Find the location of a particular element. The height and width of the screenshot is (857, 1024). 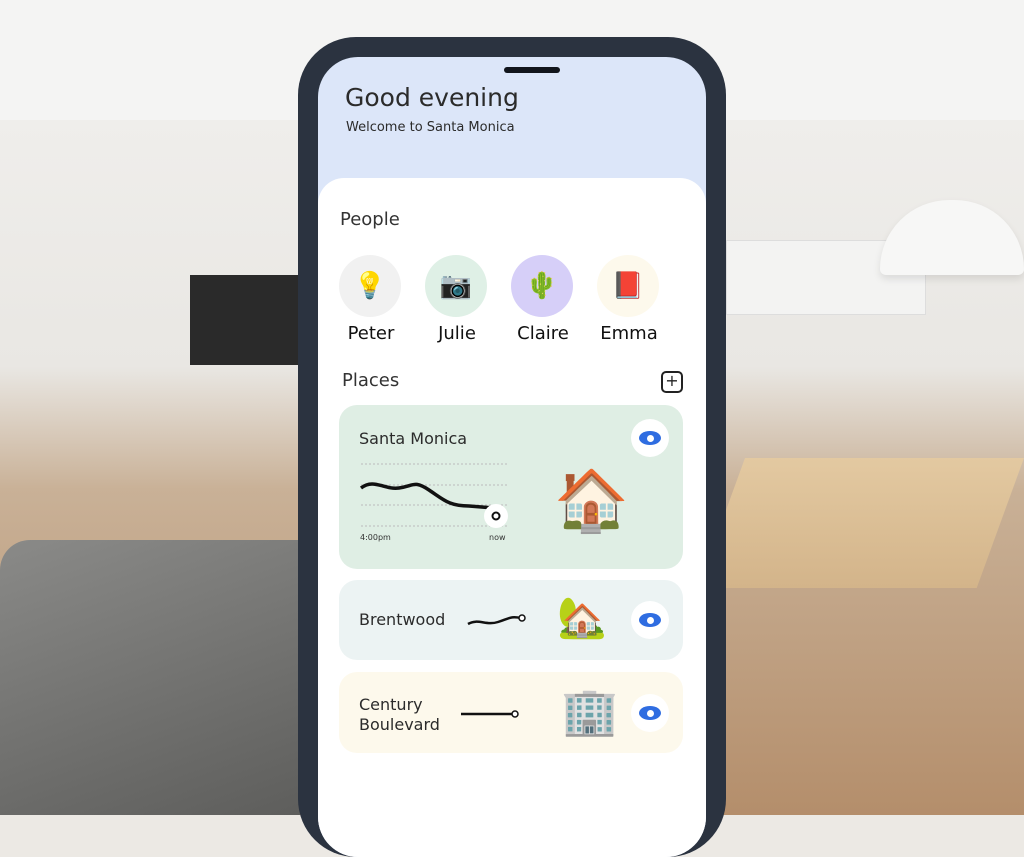

place-card-brentwood: Brentwood 🏡 is located at coordinates (511, 620).